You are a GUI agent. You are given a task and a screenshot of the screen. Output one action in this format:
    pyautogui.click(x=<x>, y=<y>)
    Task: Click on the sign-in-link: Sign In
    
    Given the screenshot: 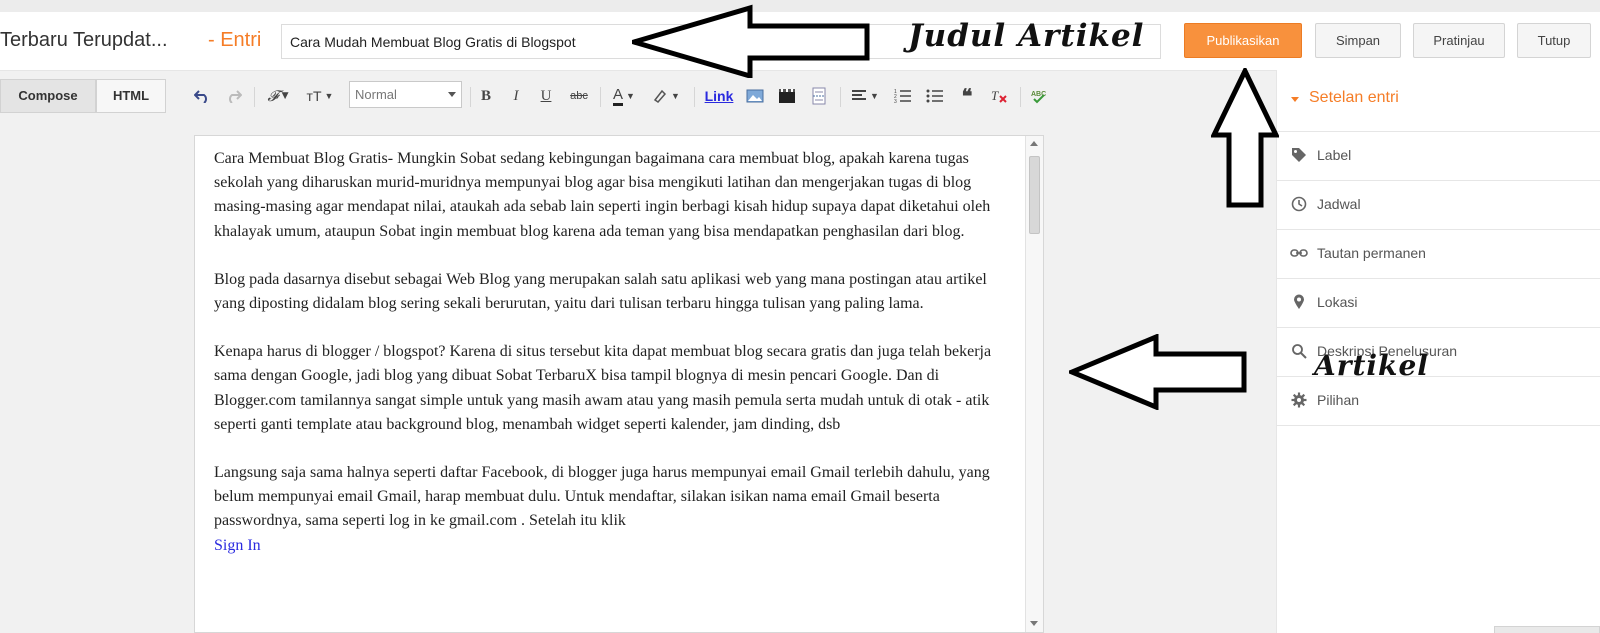 What is the action you would take?
    pyautogui.click(x=237, y=545)
    